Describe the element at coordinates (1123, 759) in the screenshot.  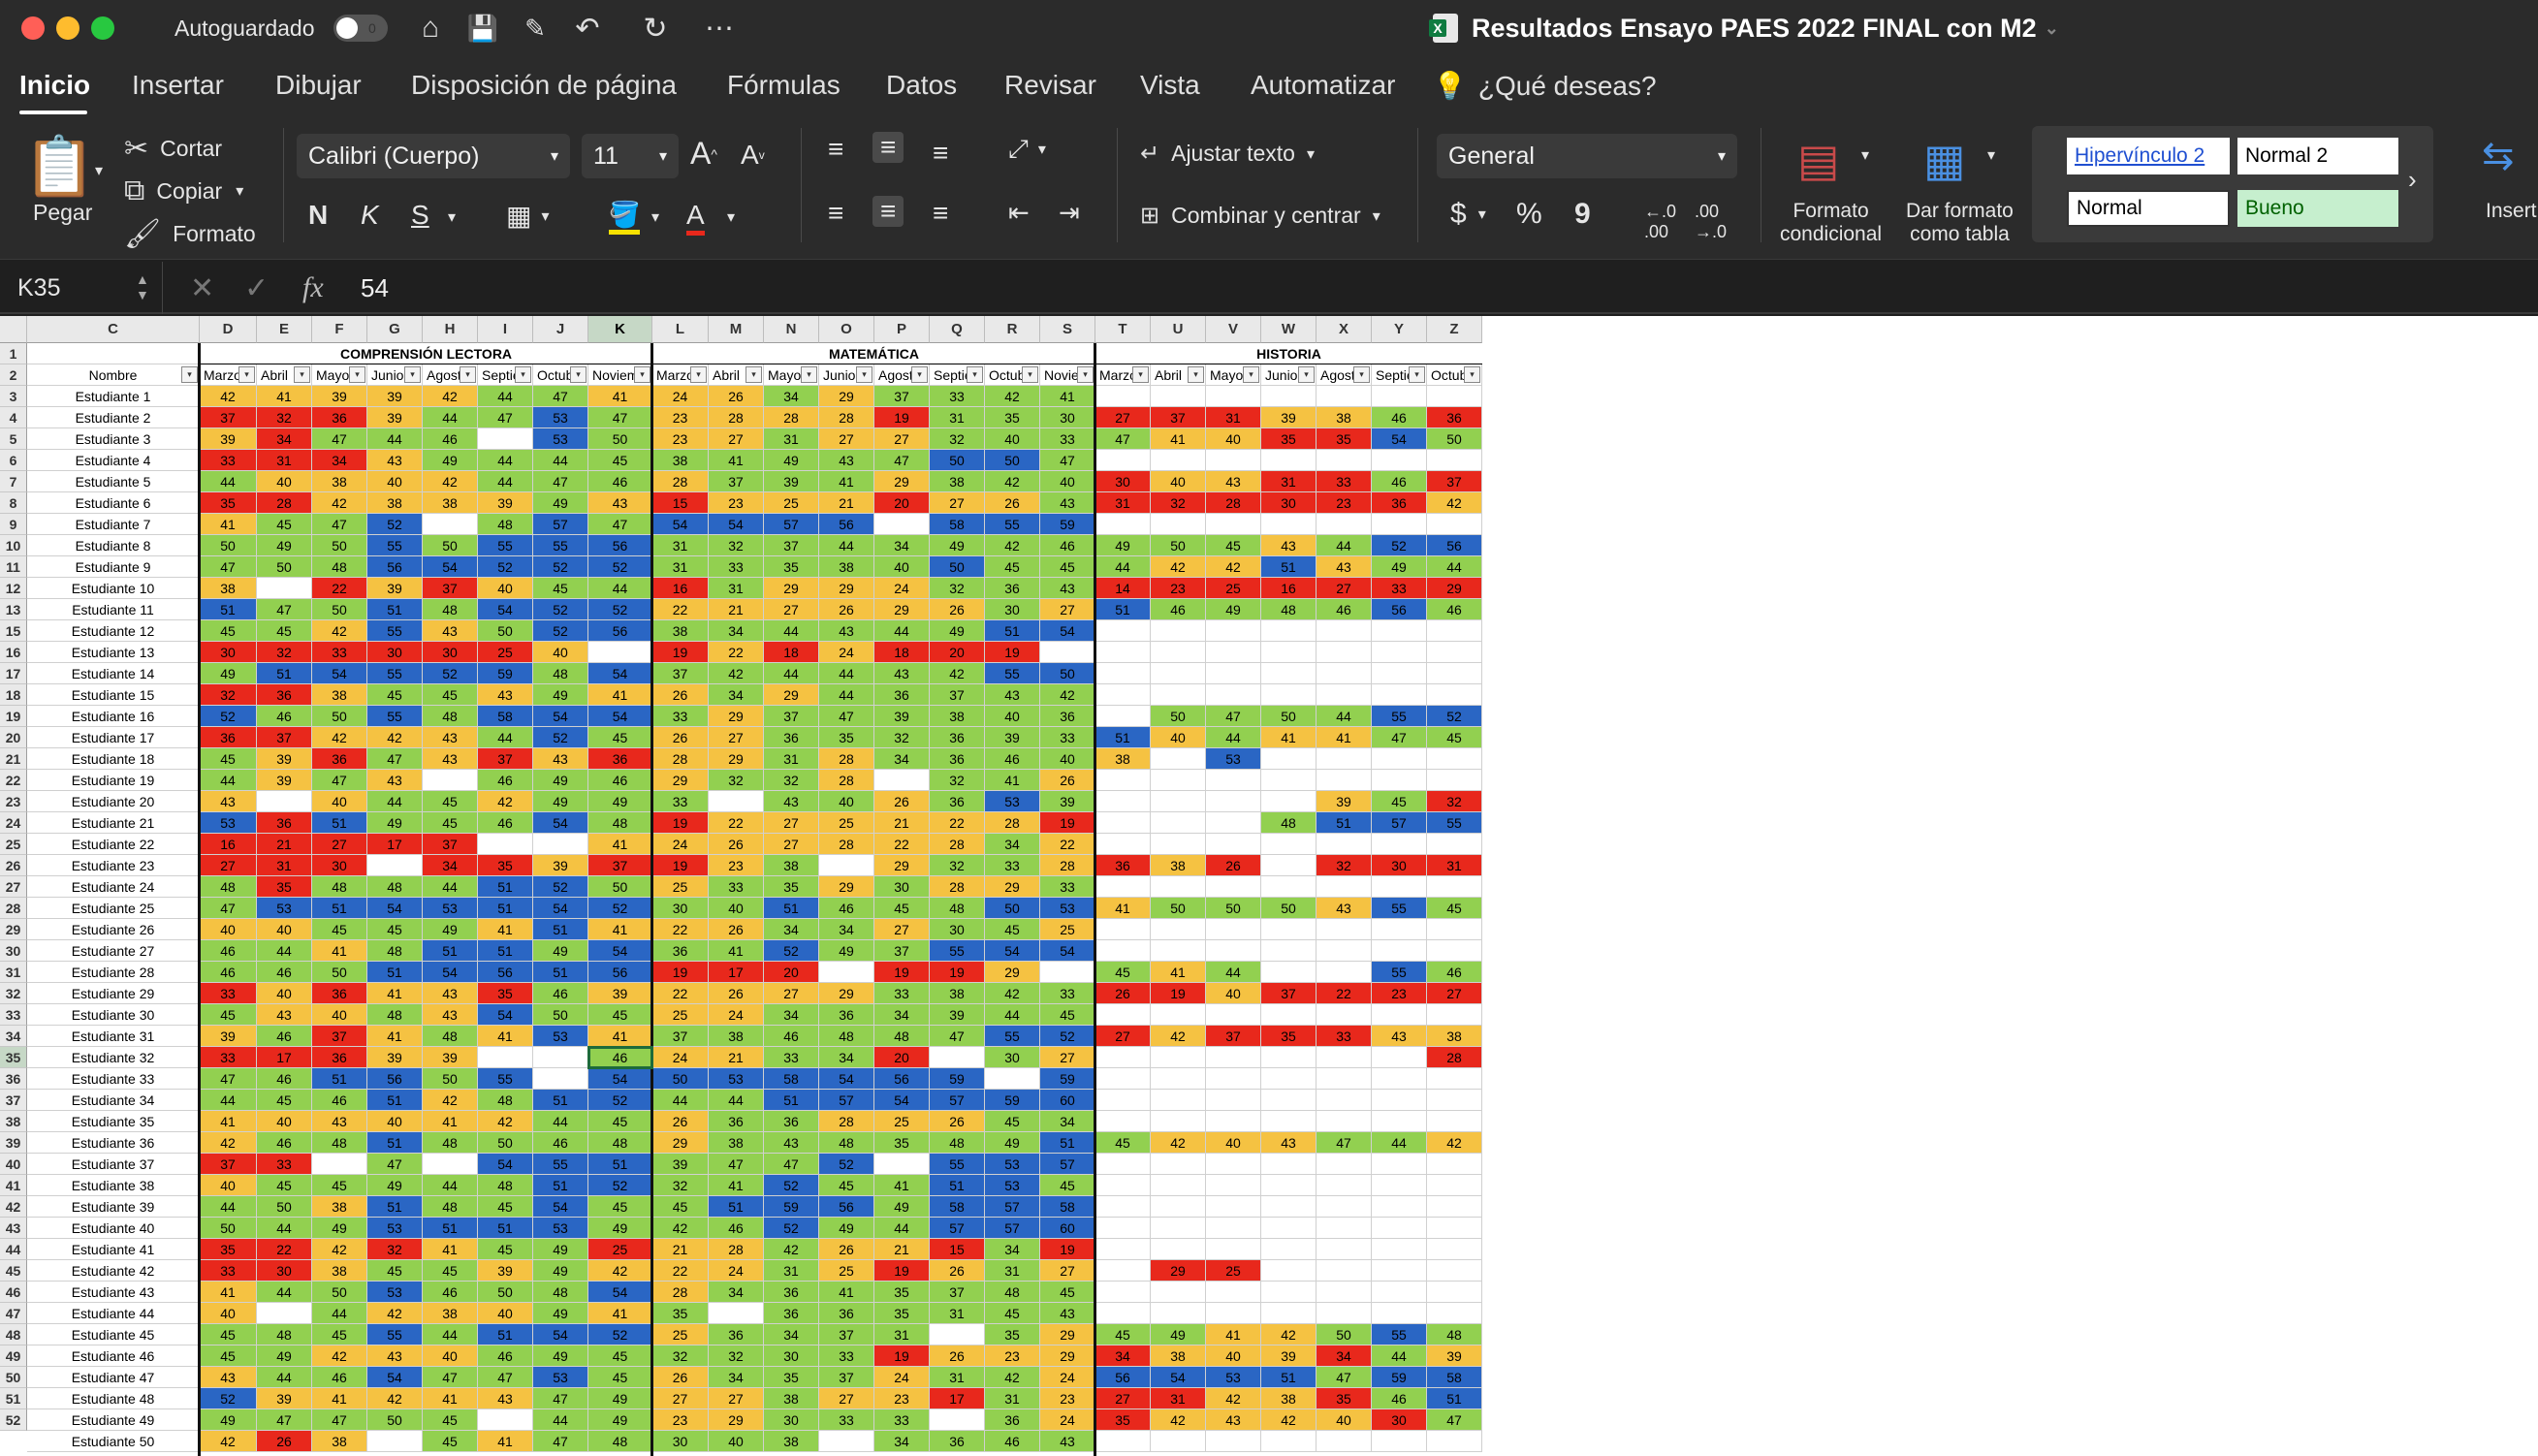
I see `historia-score-cell: 38` at that location.